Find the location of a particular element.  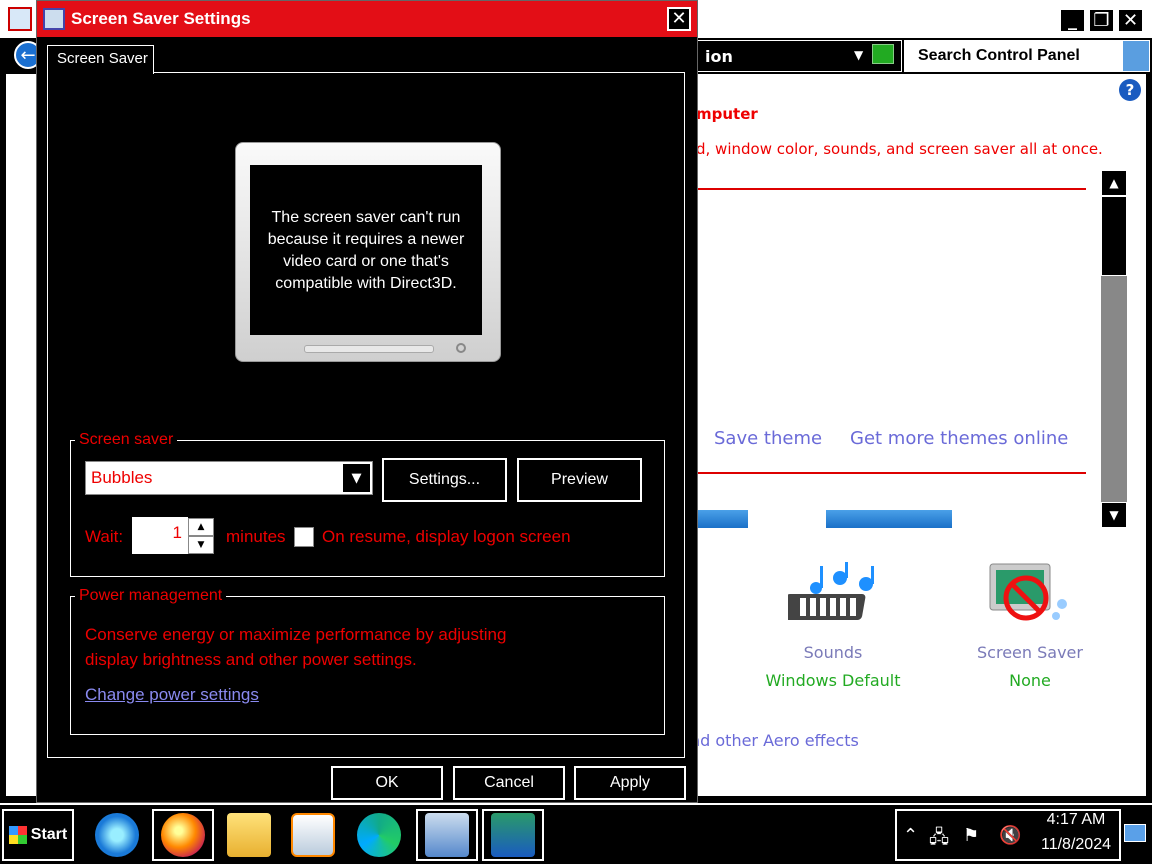

save-theme-link: Save theme is located at coordinates (768, 438).